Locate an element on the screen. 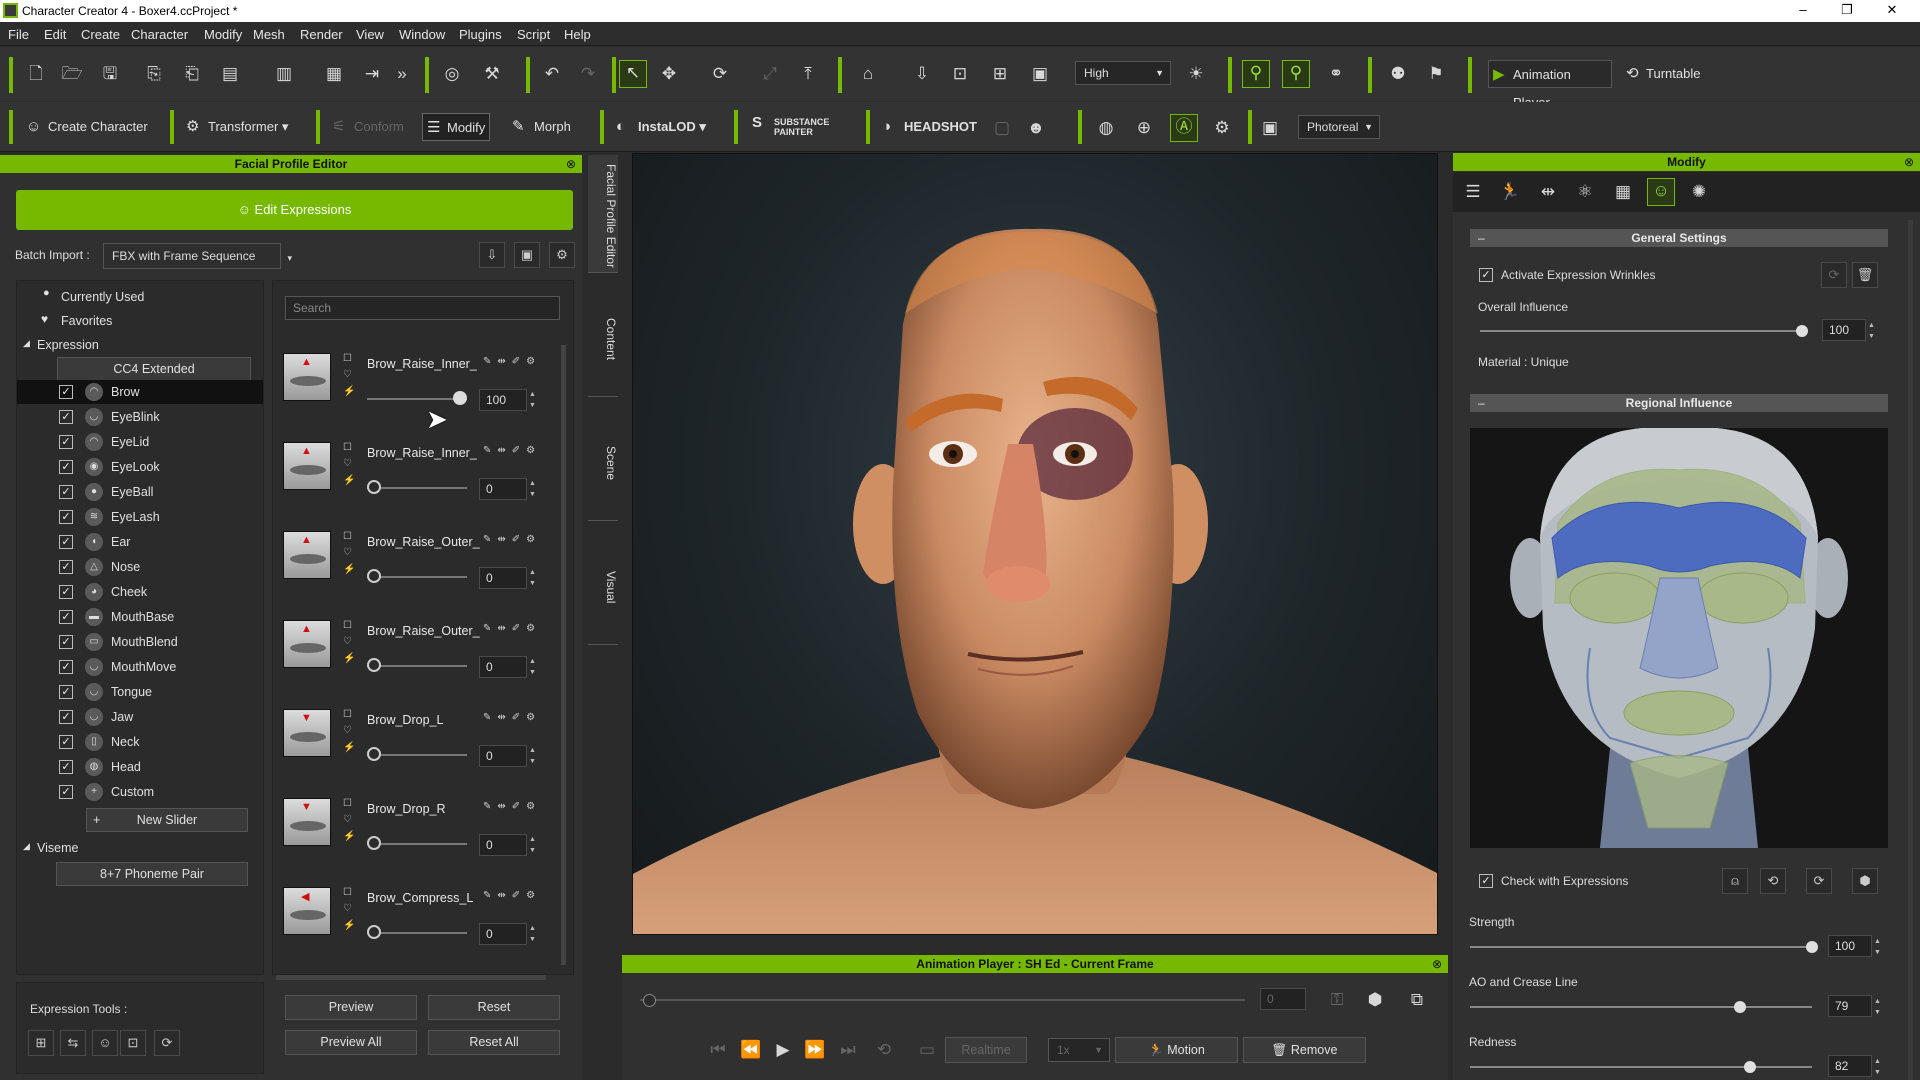 The image size is (1920, 1080). expression-value-input: 0 is located at coordinates (503, 934).